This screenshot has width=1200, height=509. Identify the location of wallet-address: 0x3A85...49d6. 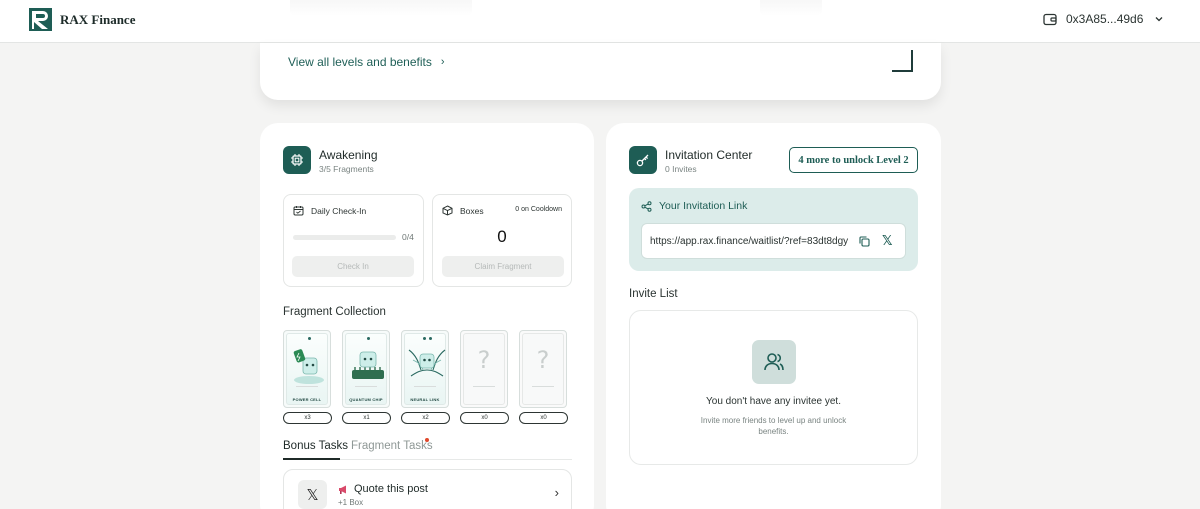
(1105, 19).